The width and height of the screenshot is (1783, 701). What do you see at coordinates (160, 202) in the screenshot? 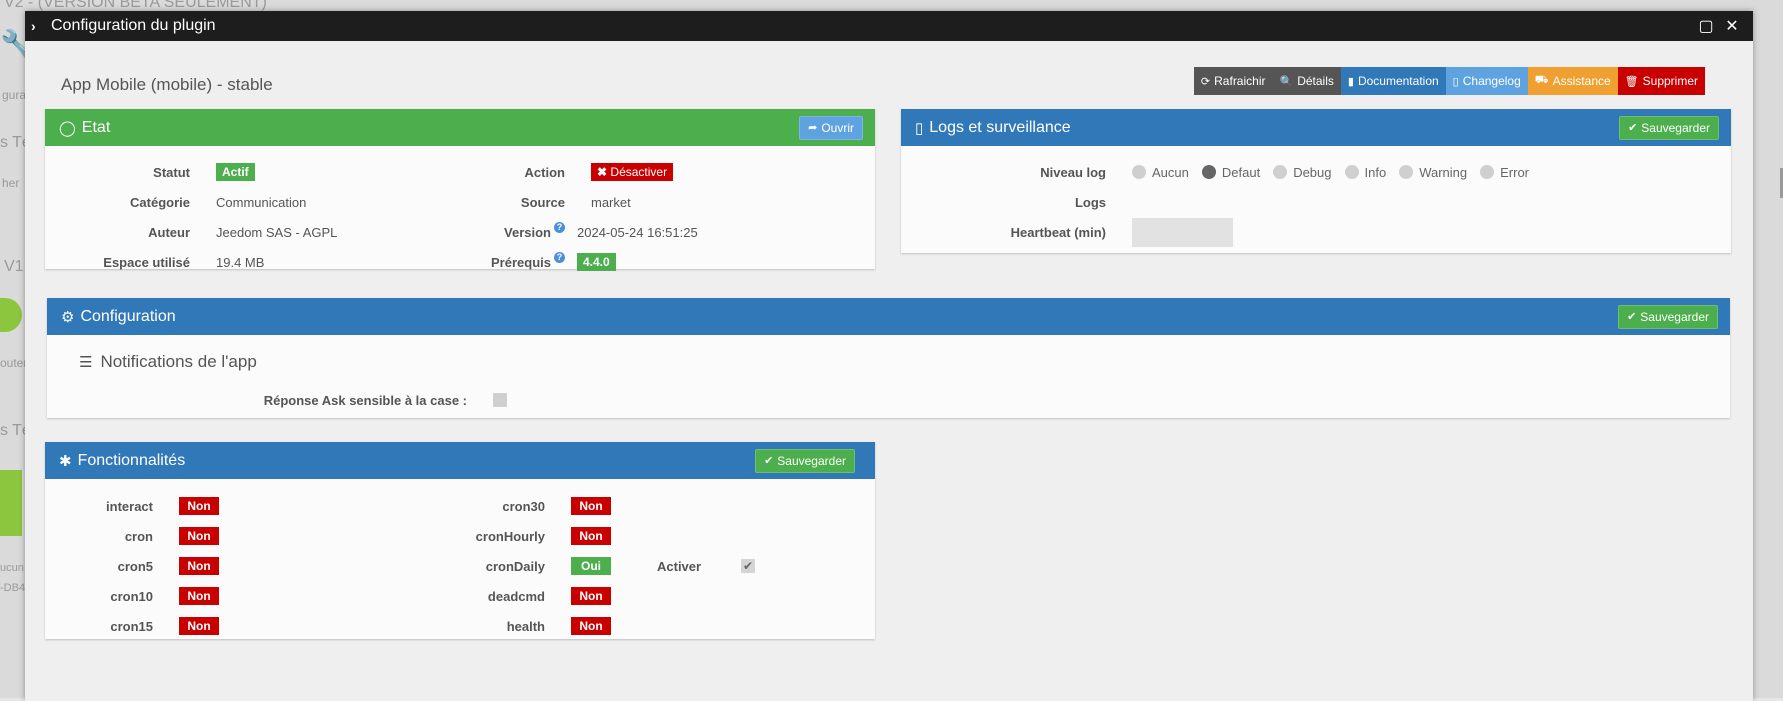
I see `categorie-label: Catégorie` at bounding box center [160, 202].